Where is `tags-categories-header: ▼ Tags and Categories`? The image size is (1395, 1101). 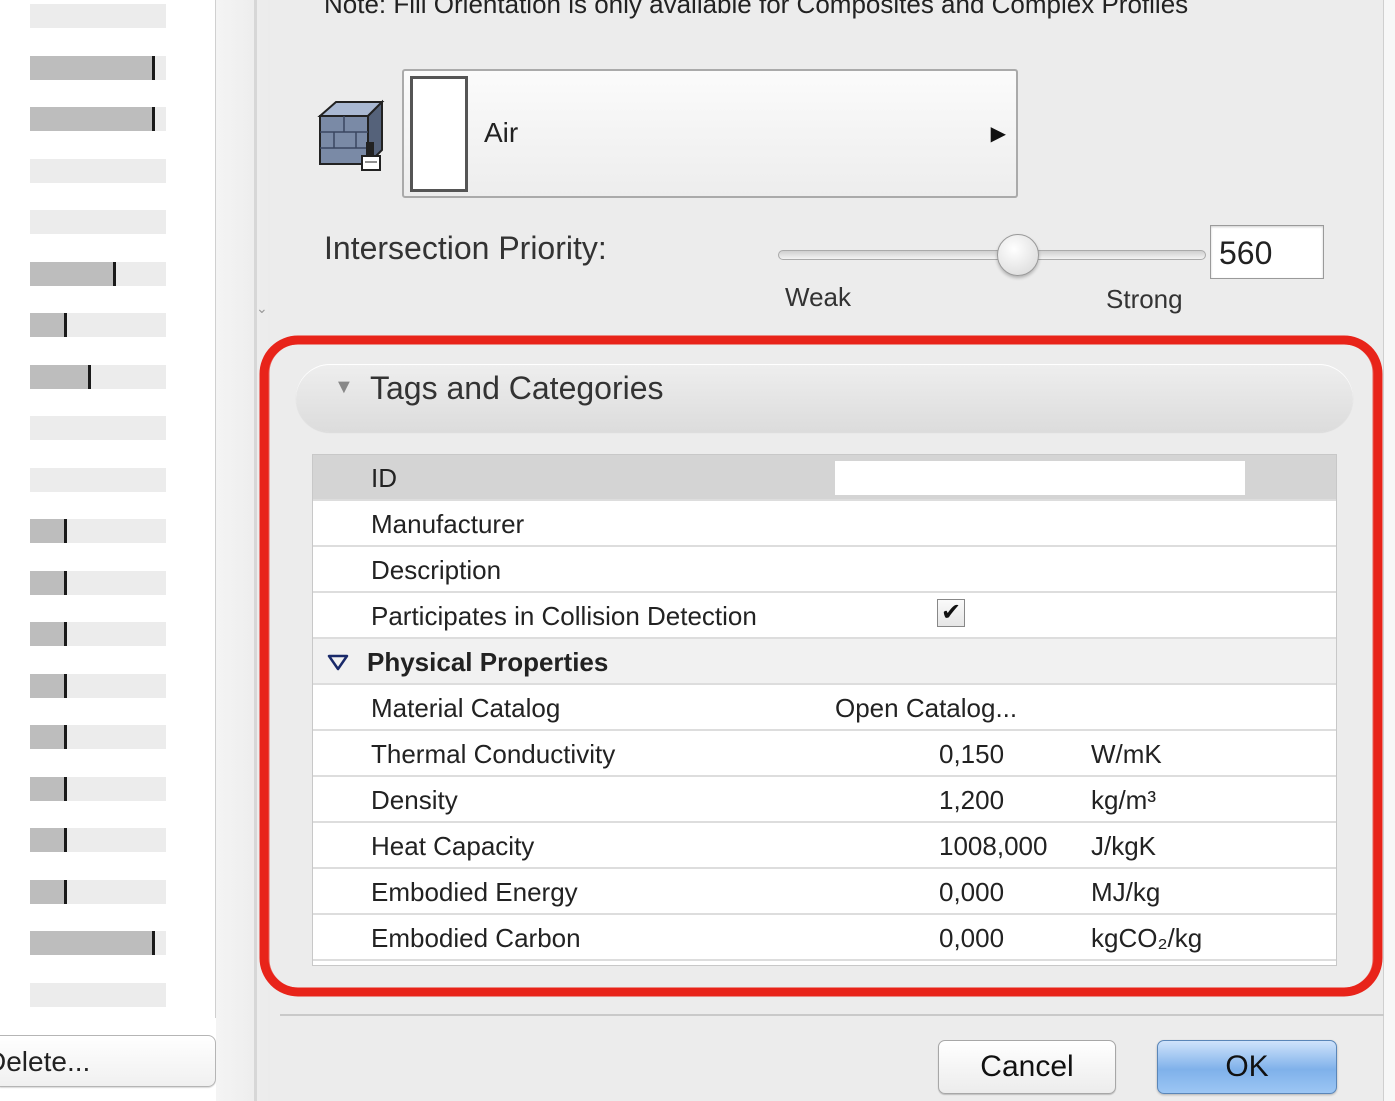
tags-categories-header: ▼ Tags and Categories is located at coordinates (824, 398).